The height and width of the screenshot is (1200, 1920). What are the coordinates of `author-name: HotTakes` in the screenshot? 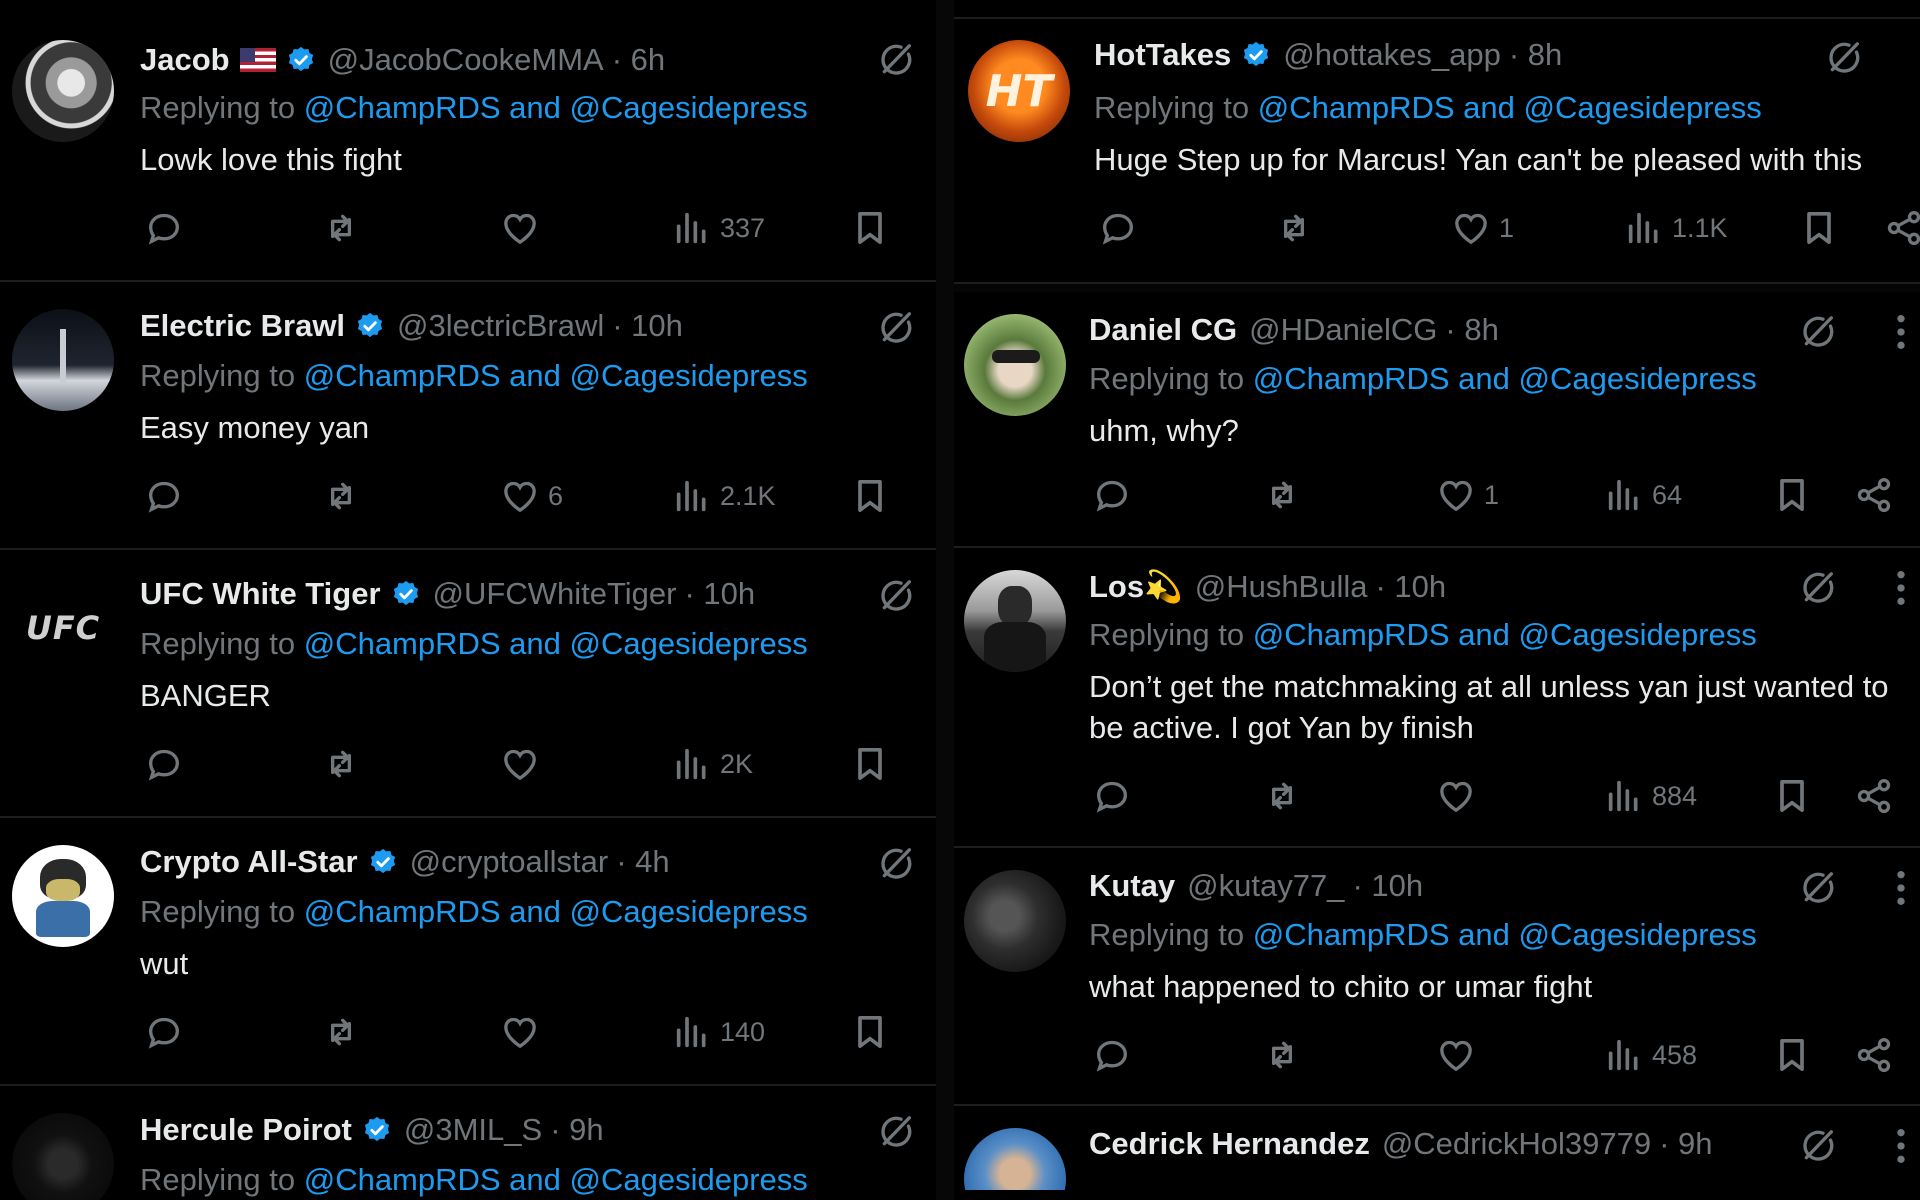 It's located at (1162, 55).